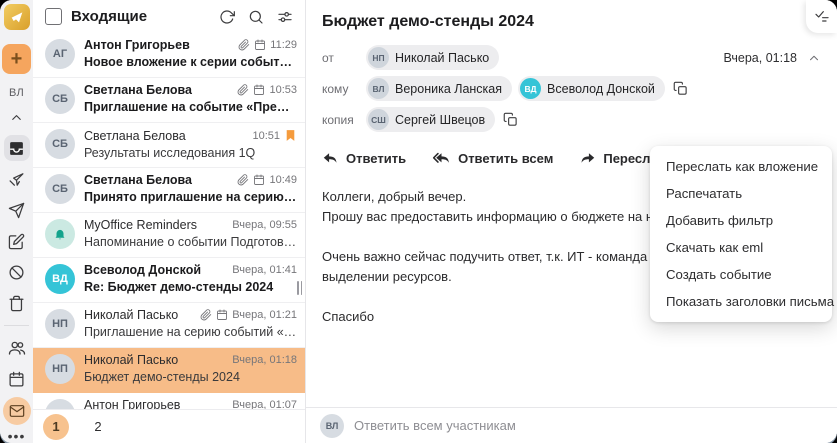 The height and width of the screenshot is (443, 837). Describe the element at coordinates (17, 348) in the screenshot. I see `sidebar-item-contacts` at that location.